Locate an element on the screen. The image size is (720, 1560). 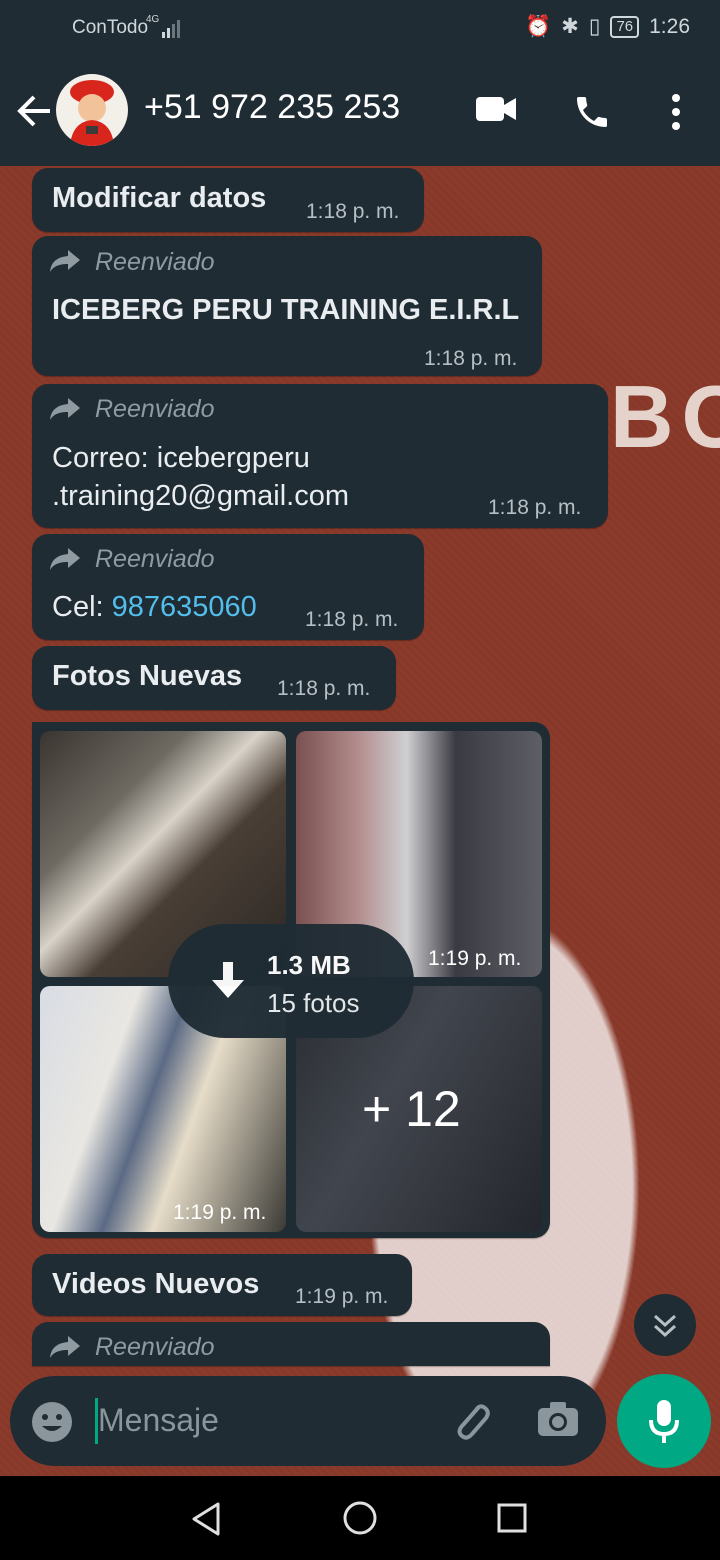
video-call-icon is located at coordinates (496, 111).